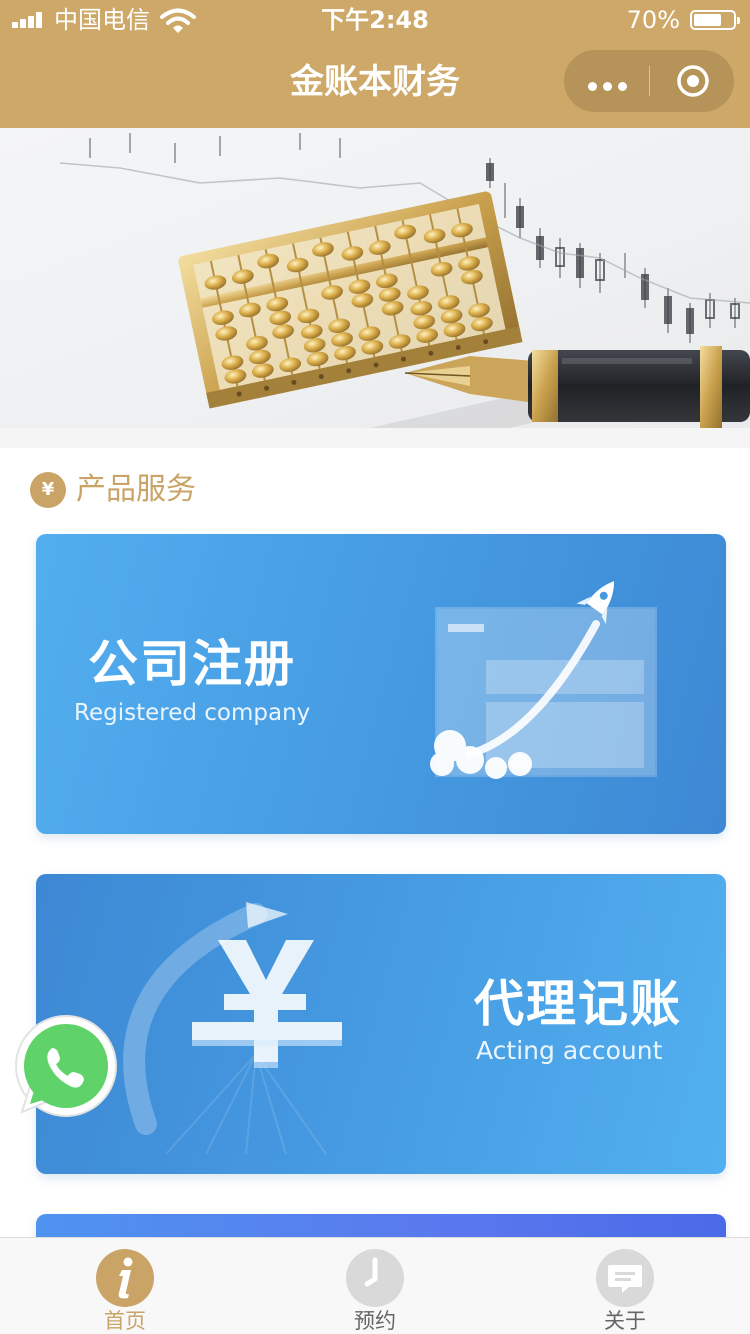 The image size is (750, 1334). What do you see at coordinates (136, 489) in the screenshot?
I see `section-title: 产品服务` at bounding box center [136, 489].